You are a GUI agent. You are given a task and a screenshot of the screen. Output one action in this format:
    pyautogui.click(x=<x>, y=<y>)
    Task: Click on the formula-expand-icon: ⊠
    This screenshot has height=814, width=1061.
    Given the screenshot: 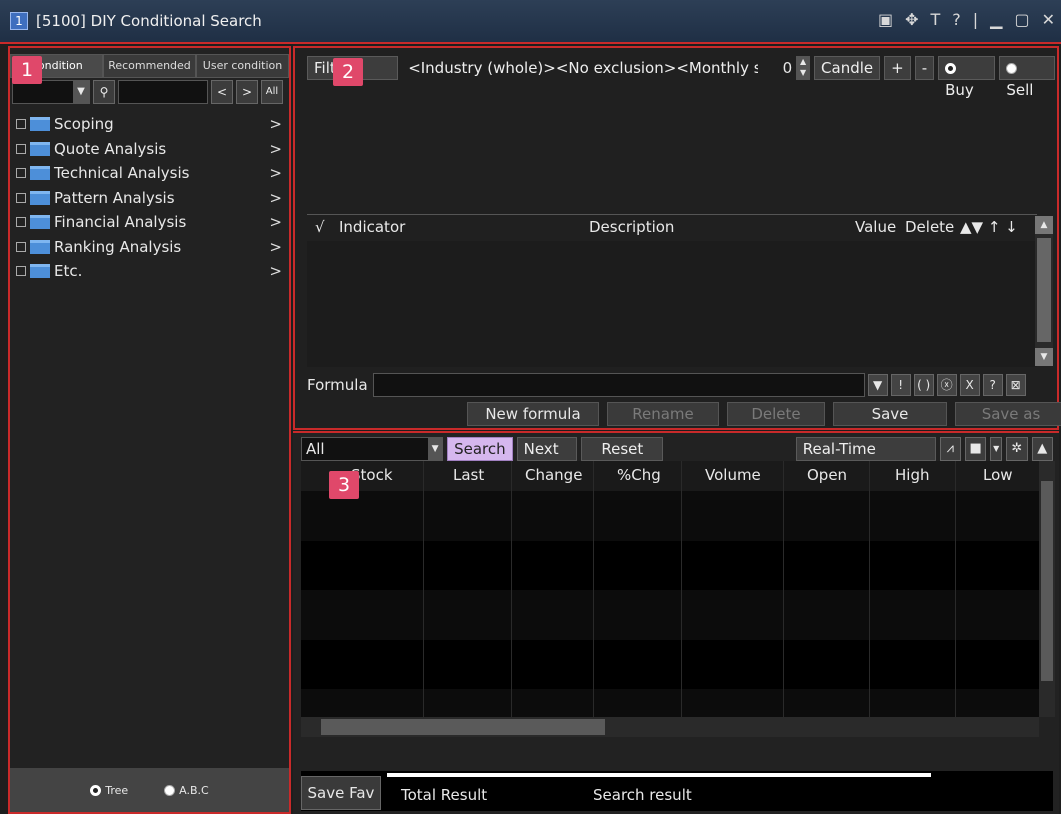 What is the action you would take?
    pyautogui.click(x=1015, y=385)
    